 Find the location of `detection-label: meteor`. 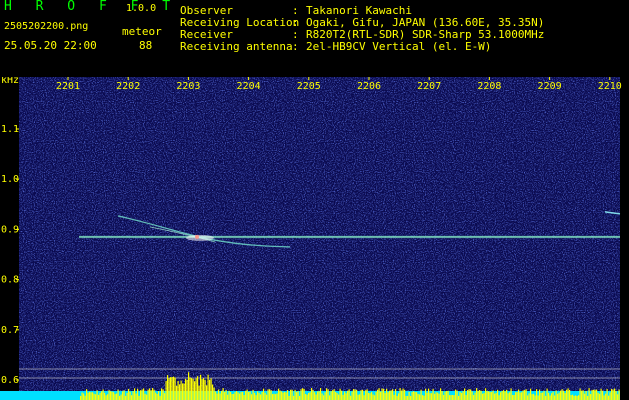

detection-label: meteor is located at coordinates (142, 31).